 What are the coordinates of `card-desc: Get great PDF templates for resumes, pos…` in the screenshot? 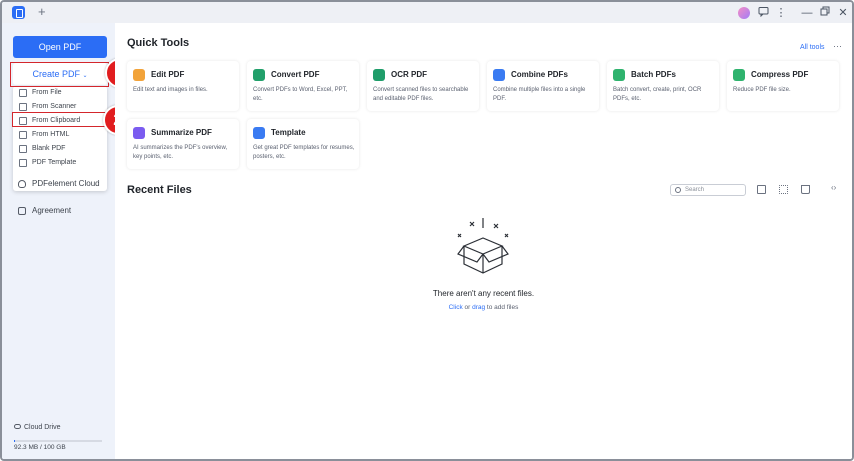 It's located at (304, 152).